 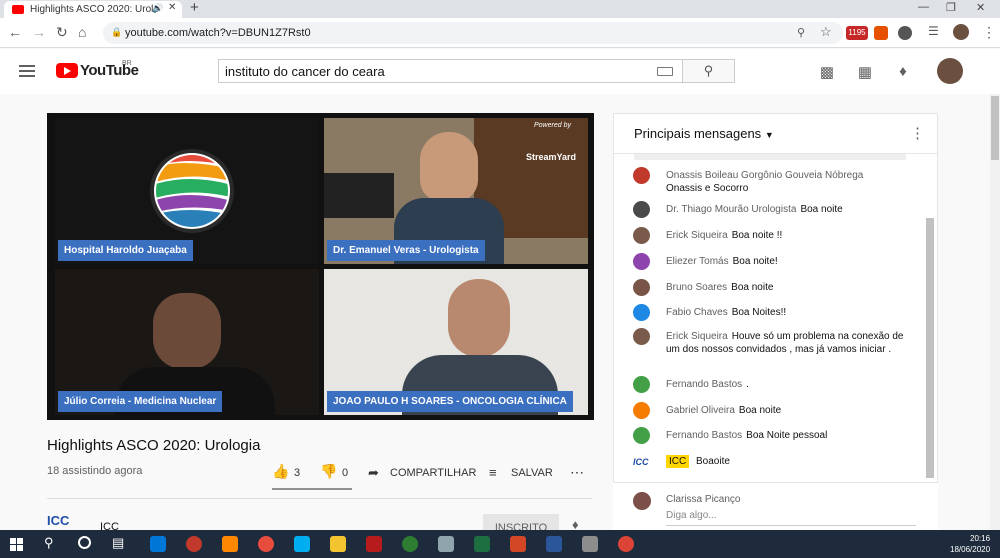 What do you see at coordinates (518, 544) in the screenshot?
I see `powerpoint-icon` at bounding box center [518, 544].